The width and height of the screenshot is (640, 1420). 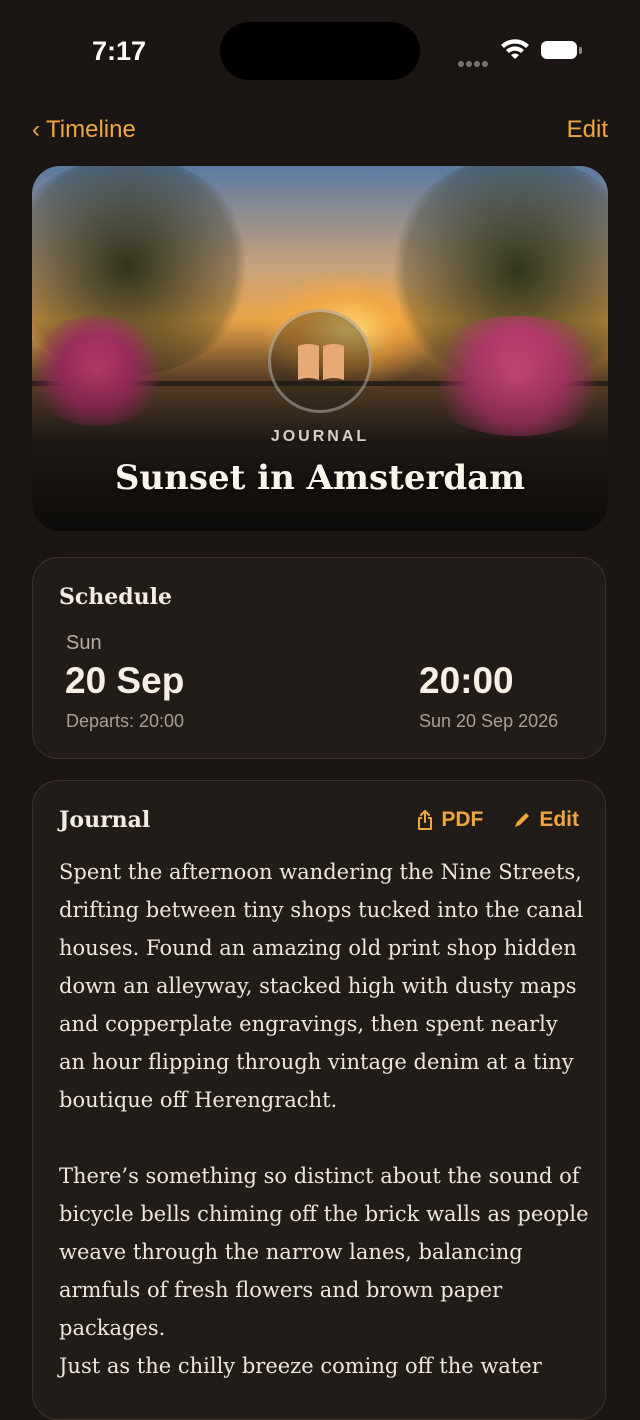 I want to click on journal-badge, so click(x=320, y=361).